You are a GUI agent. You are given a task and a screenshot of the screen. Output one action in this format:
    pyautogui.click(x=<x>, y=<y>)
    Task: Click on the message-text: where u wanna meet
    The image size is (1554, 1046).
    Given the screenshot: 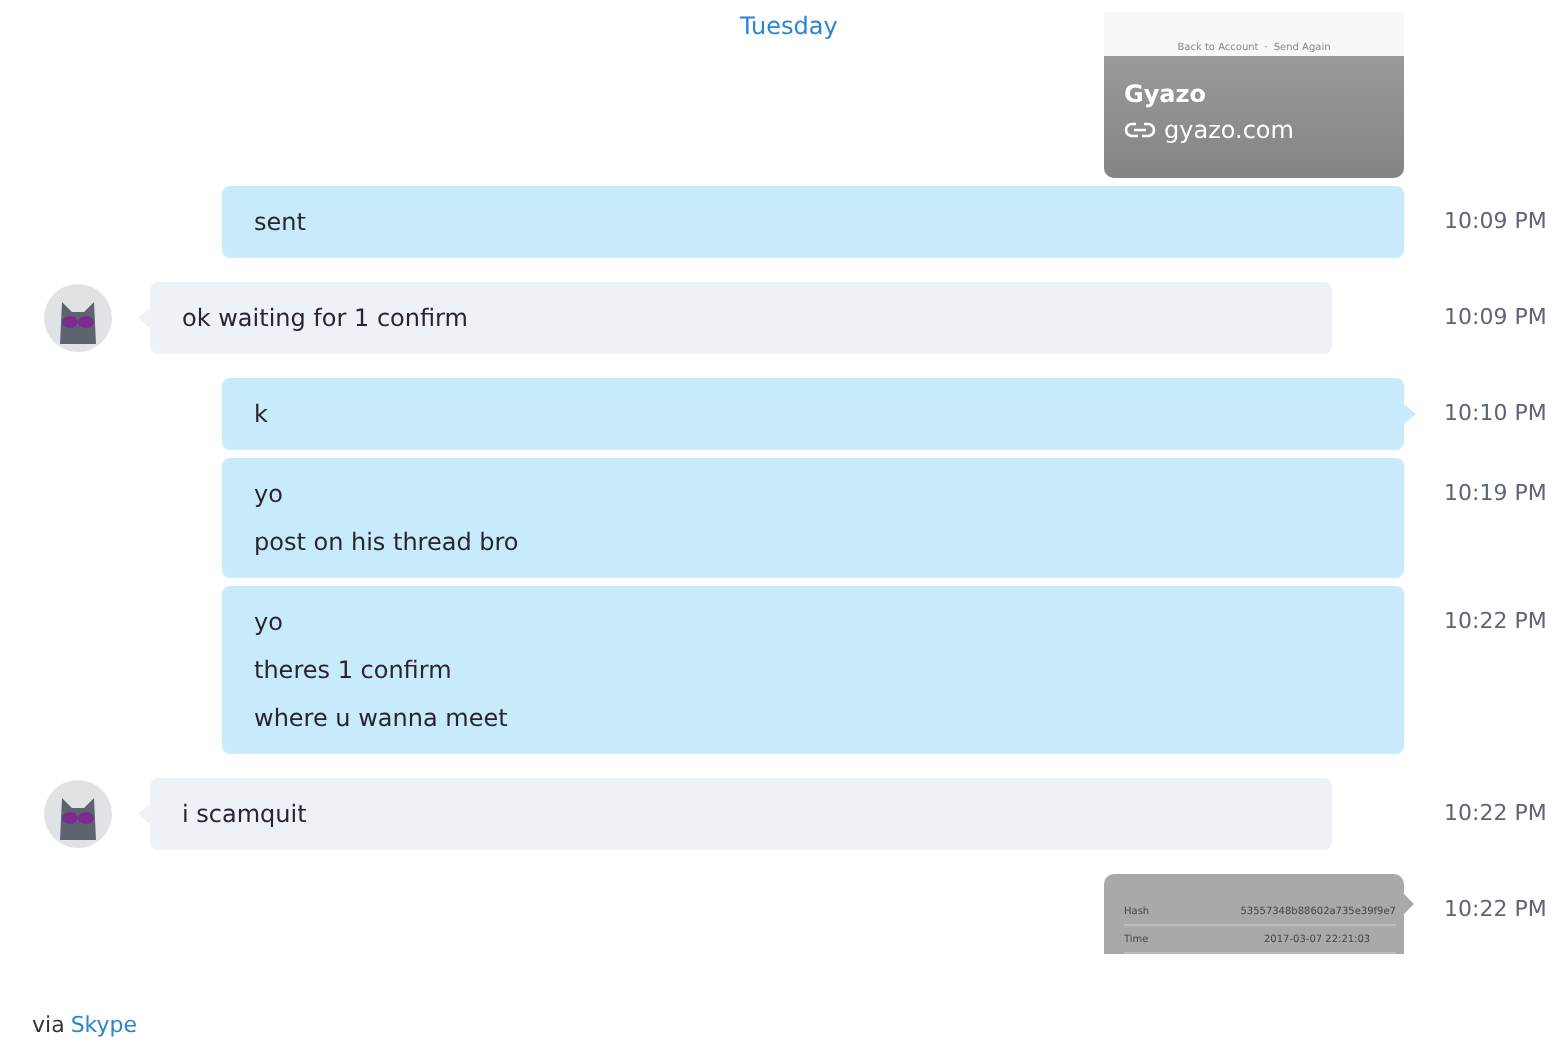 What is the action you would take?
    pyautogui.click(x=382, y=719)
    